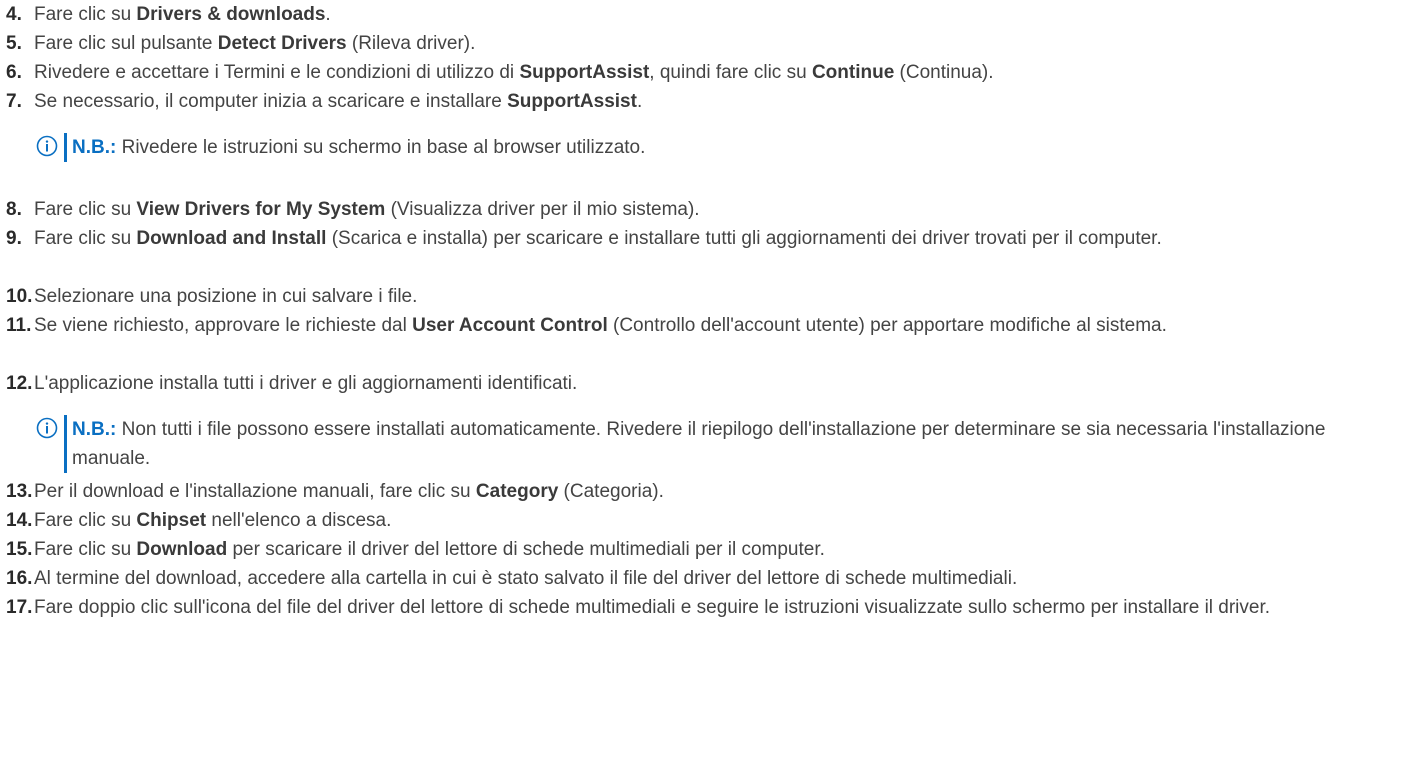  Describe the element at coordinates (19, 296) in the screenshot. I see `step-number: 10.` at that location.